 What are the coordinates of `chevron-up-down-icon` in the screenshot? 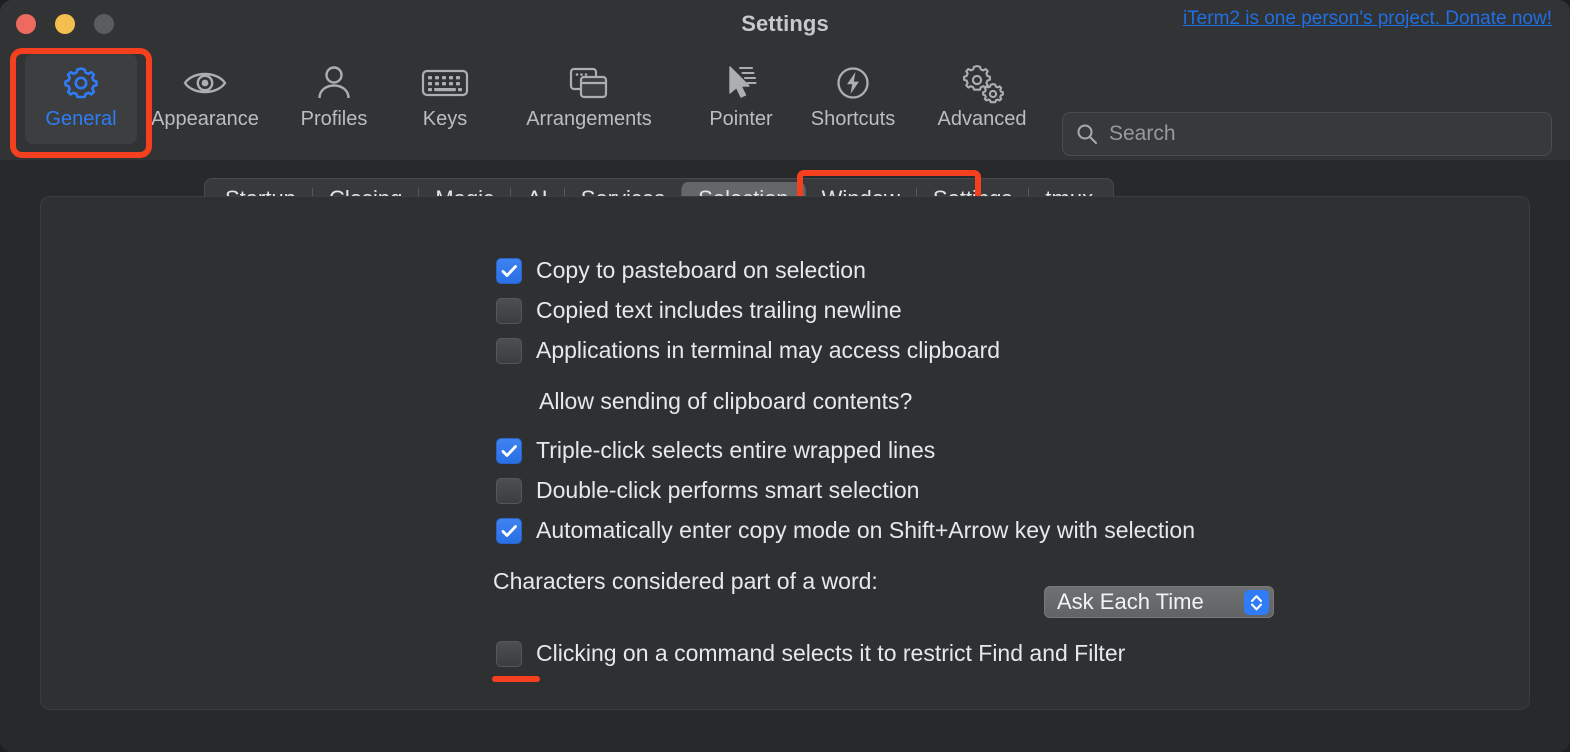 It's located at (1256, 602).